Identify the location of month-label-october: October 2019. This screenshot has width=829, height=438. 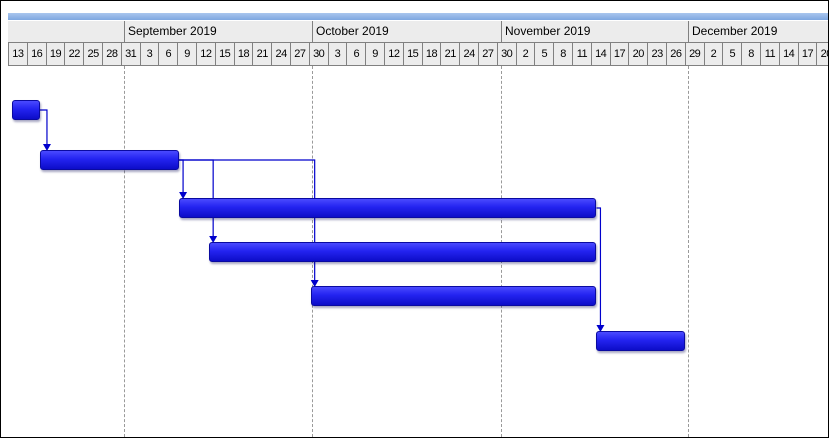
(406, 31).